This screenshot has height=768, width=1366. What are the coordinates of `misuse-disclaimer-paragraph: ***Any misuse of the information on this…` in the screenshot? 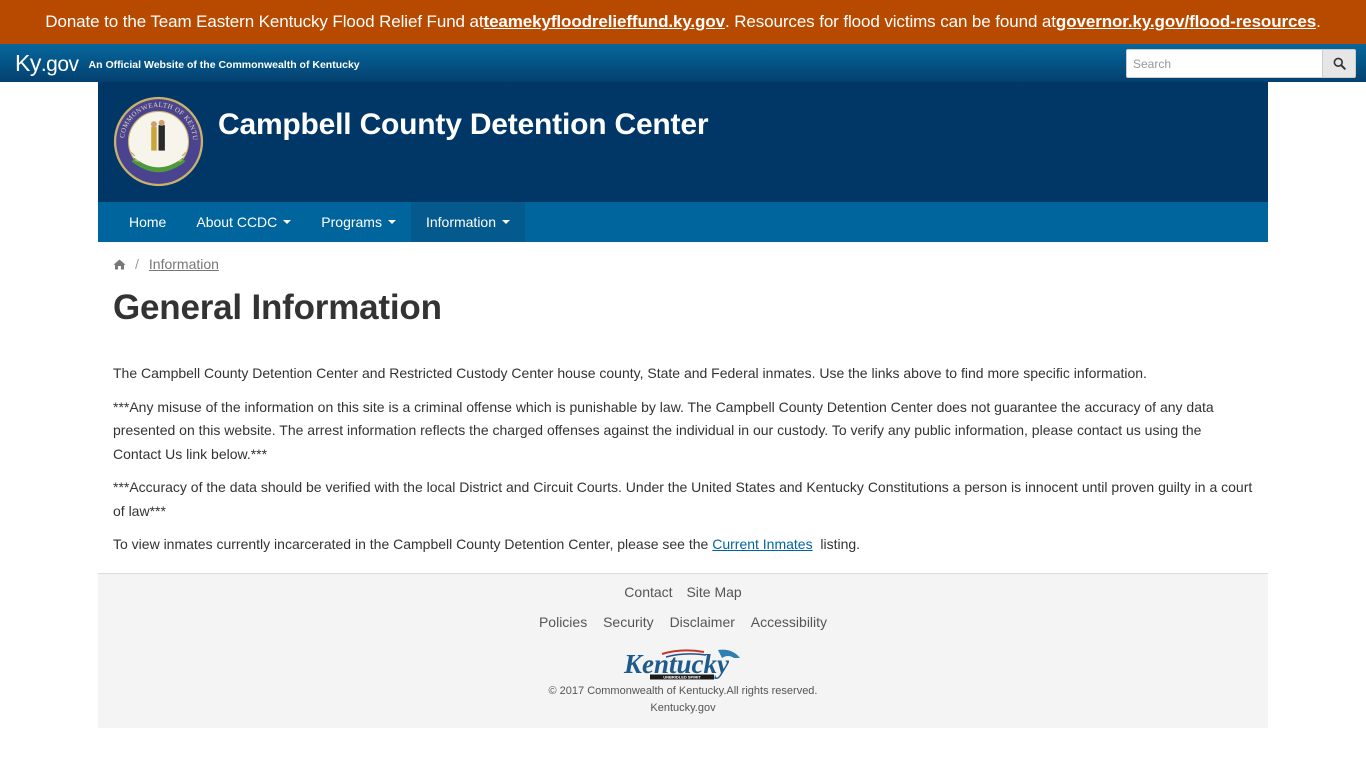 It's located at (663, 430).